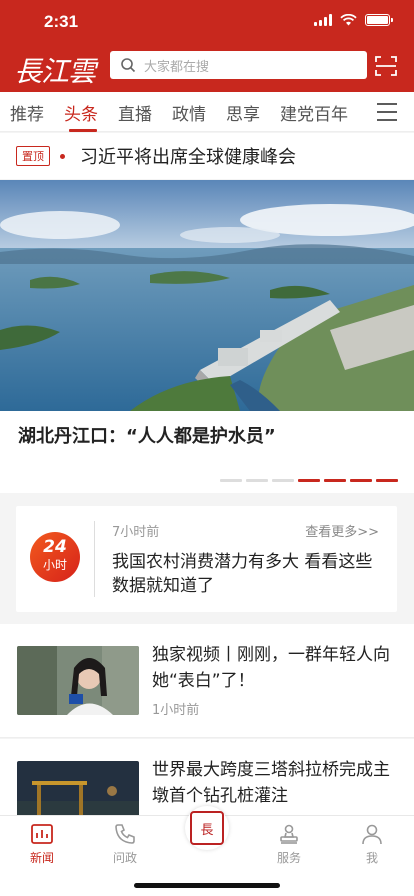 The width and height of the screenshot is (414, 896). Describe the element at coordinates (42, 834) in the screenshot. I see `news-icon` at that location.